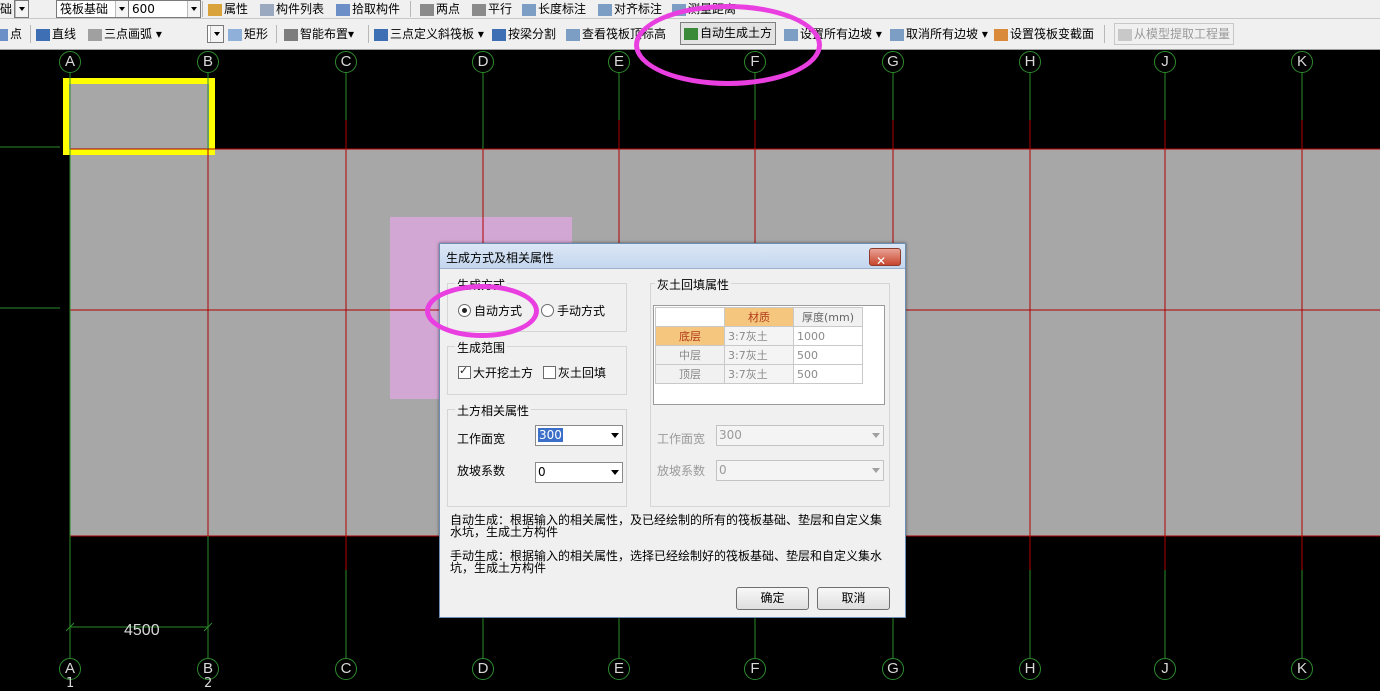  What do you see at coordinates (228, 9) in the screenshot?
I see `attr-button: 属性` at bounding box center [228, 9].